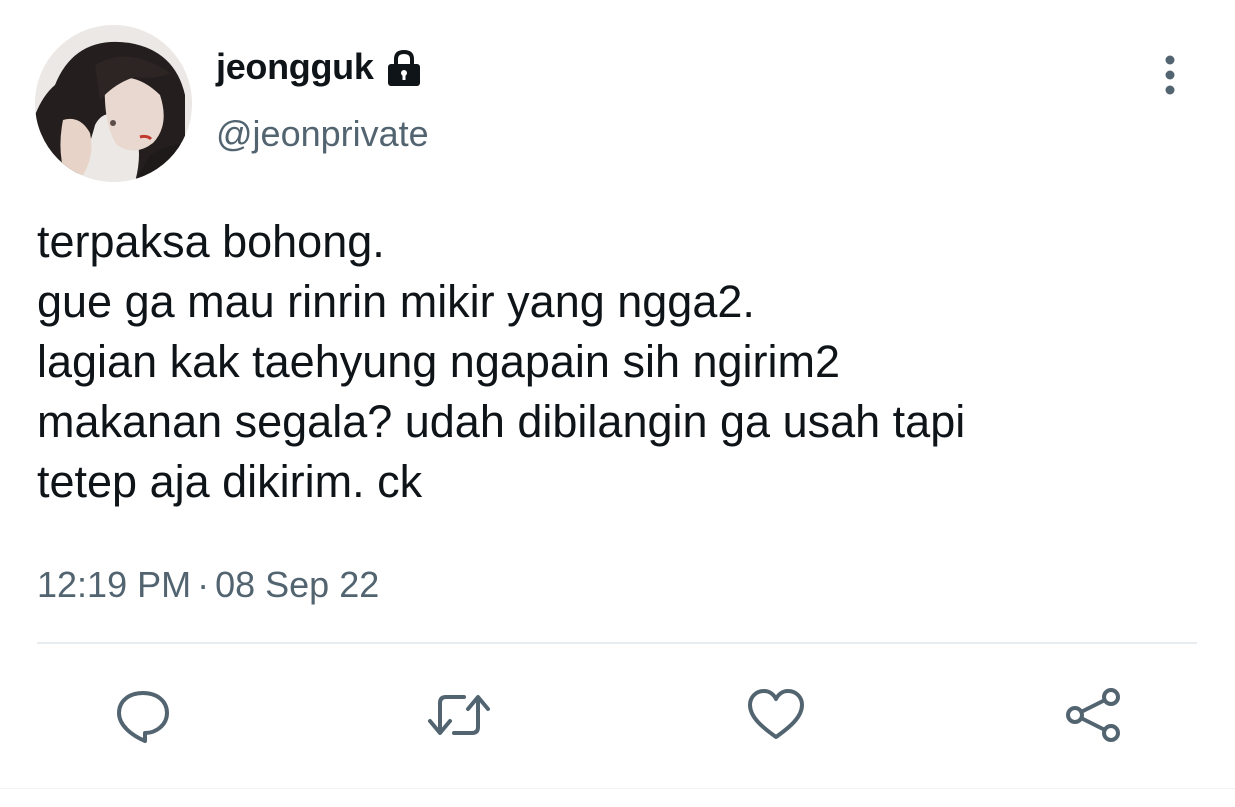  What do you see at coordinates (230, 481) in the screenshot?
I see `tweet-text-line: tetep aja dikirim. ck` at bounding box center [230, 481].